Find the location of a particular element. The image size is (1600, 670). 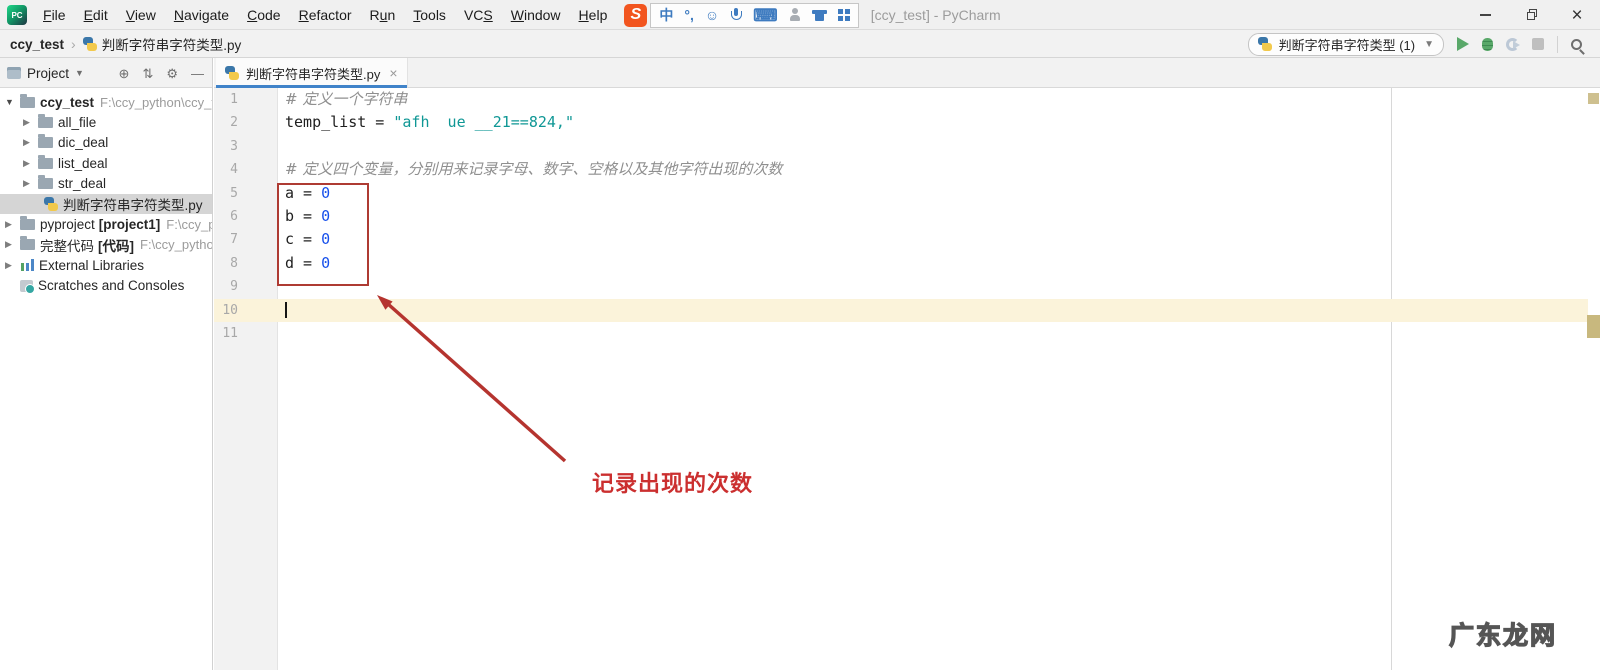

run-toolbar: 判断字符串字符类型 (1) ▼ is located at coordinates (1418, 44).